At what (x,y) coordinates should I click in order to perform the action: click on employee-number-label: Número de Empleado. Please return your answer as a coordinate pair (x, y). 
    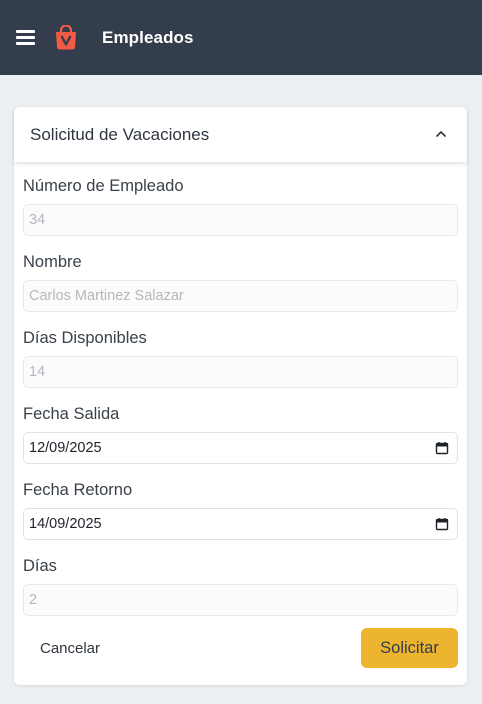
    Looking at the image, I should click on (103, 186).